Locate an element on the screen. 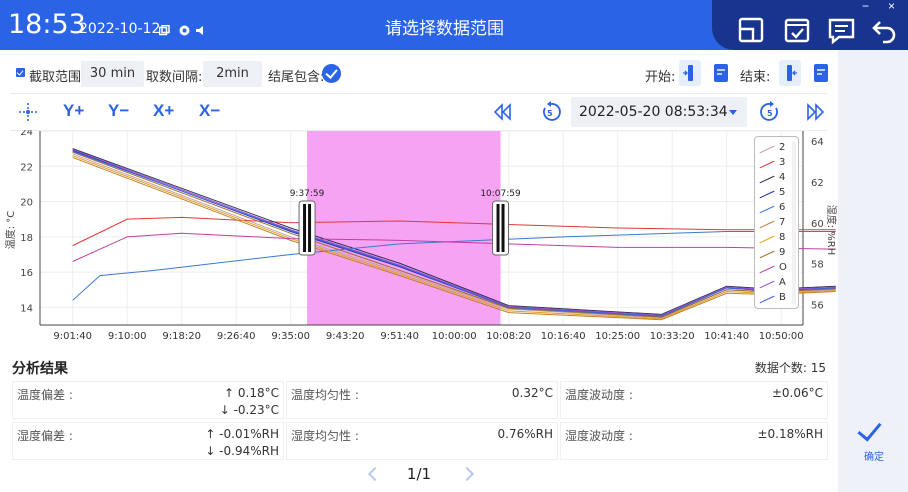  range-label: 截取范围: is located at coordinates (57, 77).